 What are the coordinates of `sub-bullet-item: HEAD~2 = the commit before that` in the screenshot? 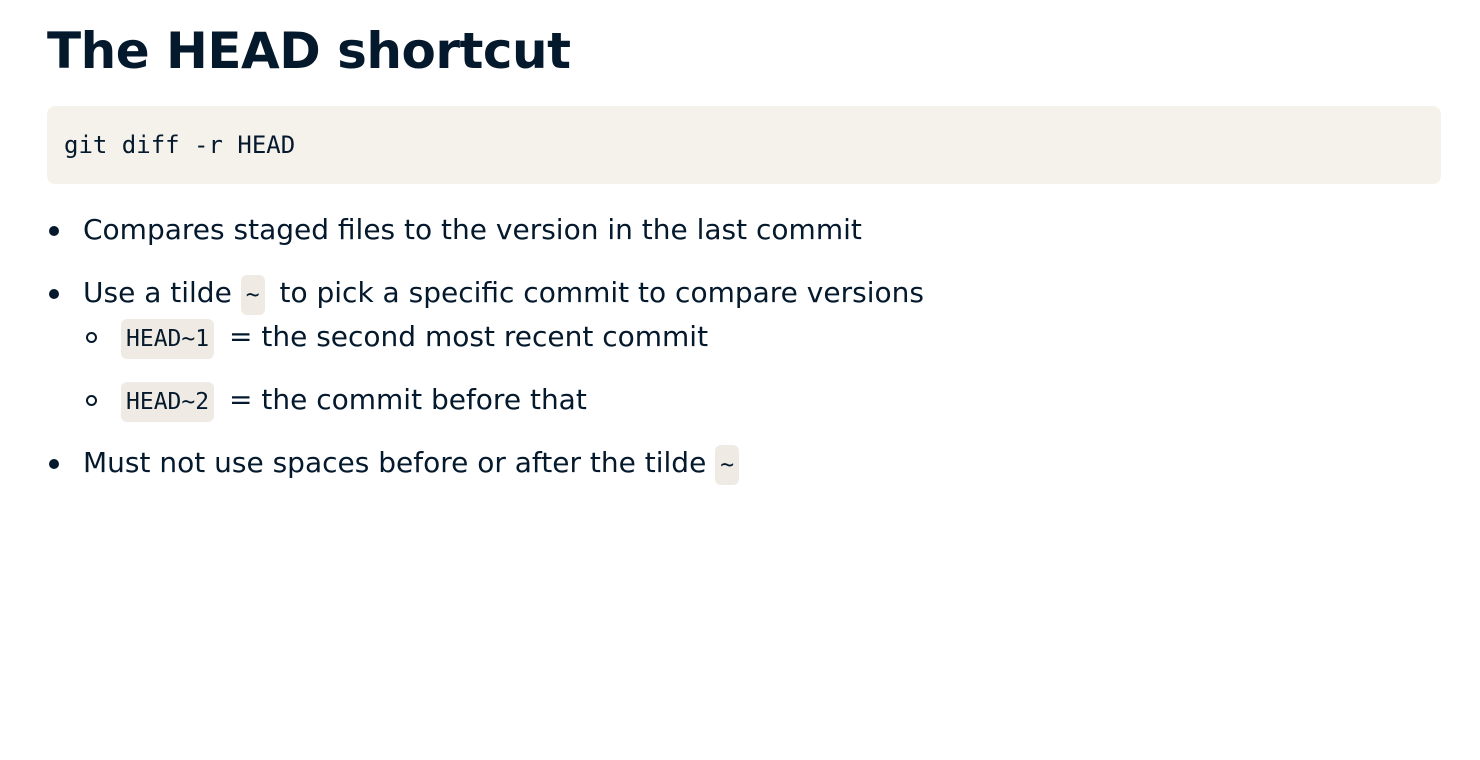 It's located at (485, 400).